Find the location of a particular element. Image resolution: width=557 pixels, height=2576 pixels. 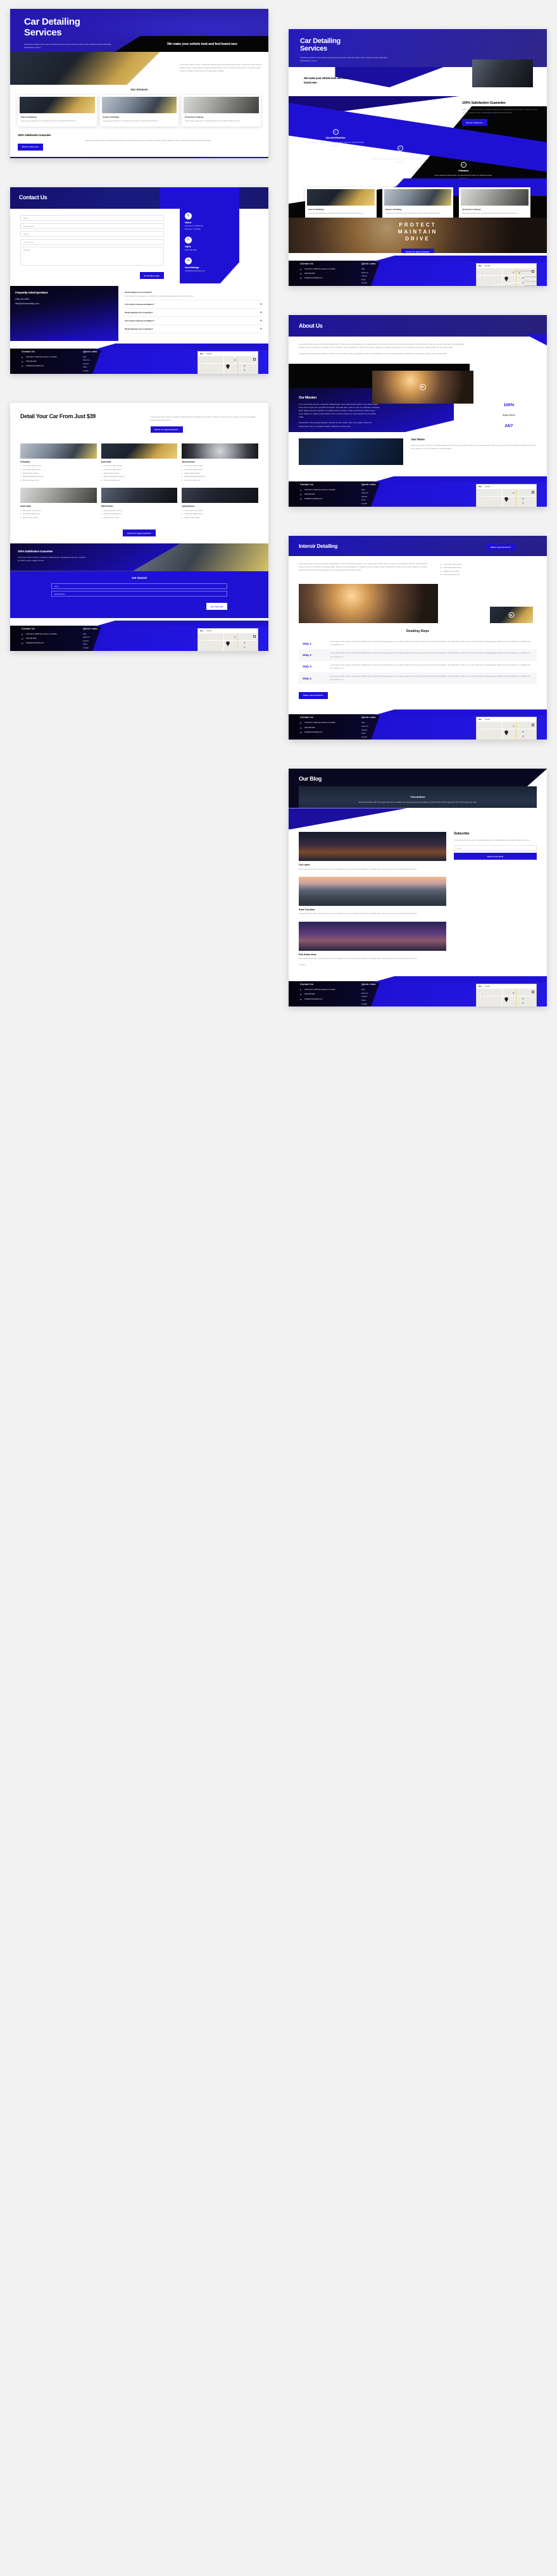

make-appointment-button: Make Appointment is located at coordinates (500, 547).